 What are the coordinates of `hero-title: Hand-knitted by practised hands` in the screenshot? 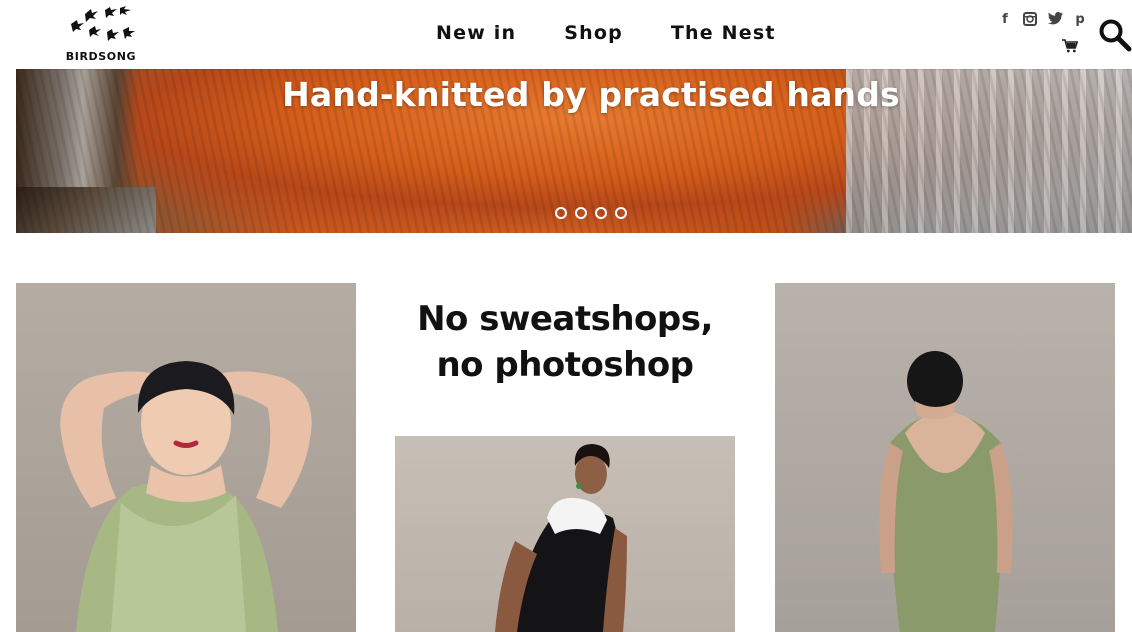 It's located at (591, 94).